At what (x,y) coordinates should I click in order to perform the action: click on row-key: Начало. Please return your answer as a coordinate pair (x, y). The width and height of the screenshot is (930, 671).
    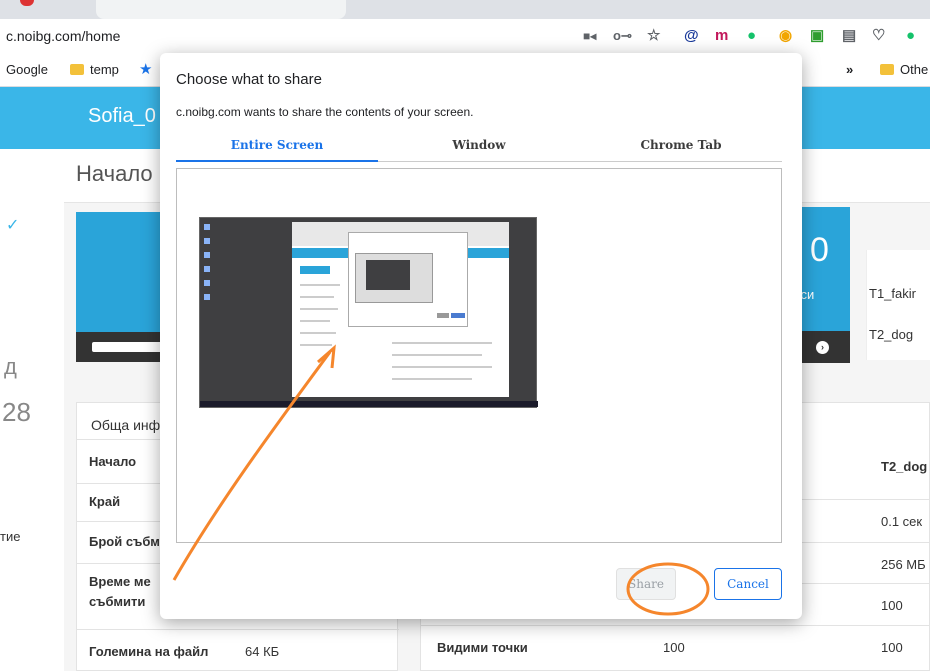
    Looking at the image, I should click on (113, 461).